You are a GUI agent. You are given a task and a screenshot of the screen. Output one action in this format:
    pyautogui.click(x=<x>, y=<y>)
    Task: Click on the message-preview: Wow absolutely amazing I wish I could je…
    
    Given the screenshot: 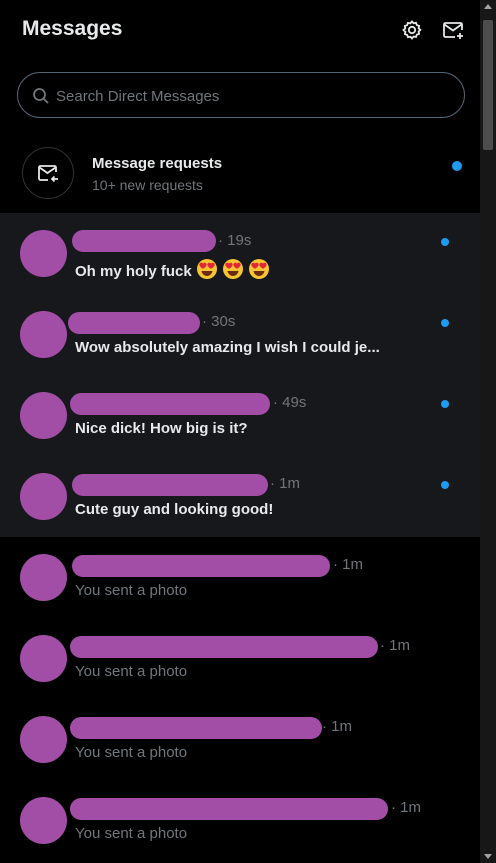 What is the action you would take?
    pyautogui.click(x=227, y=347)
    